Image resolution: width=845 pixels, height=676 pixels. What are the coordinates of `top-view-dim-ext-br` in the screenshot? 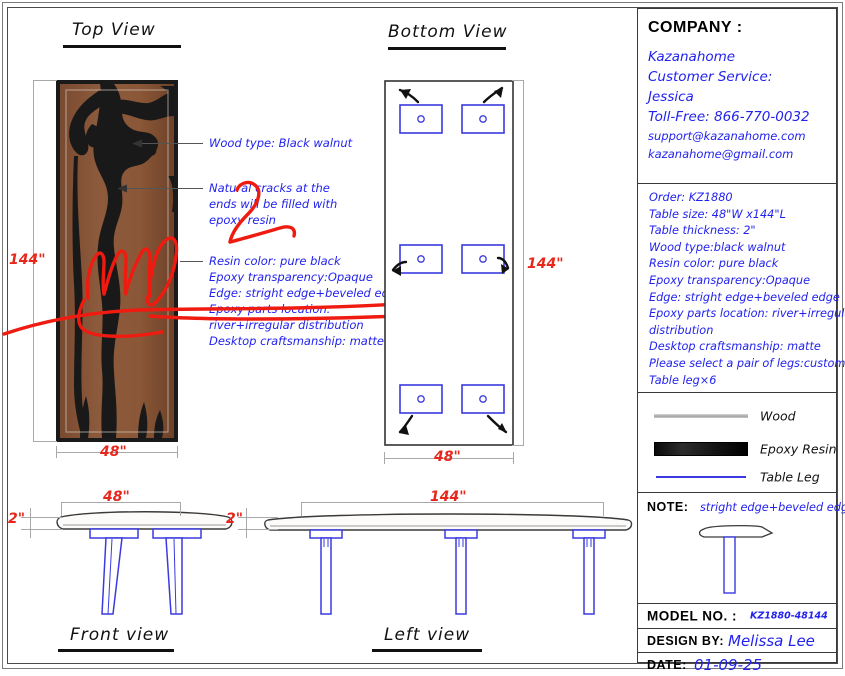 It's located at (177, 452).